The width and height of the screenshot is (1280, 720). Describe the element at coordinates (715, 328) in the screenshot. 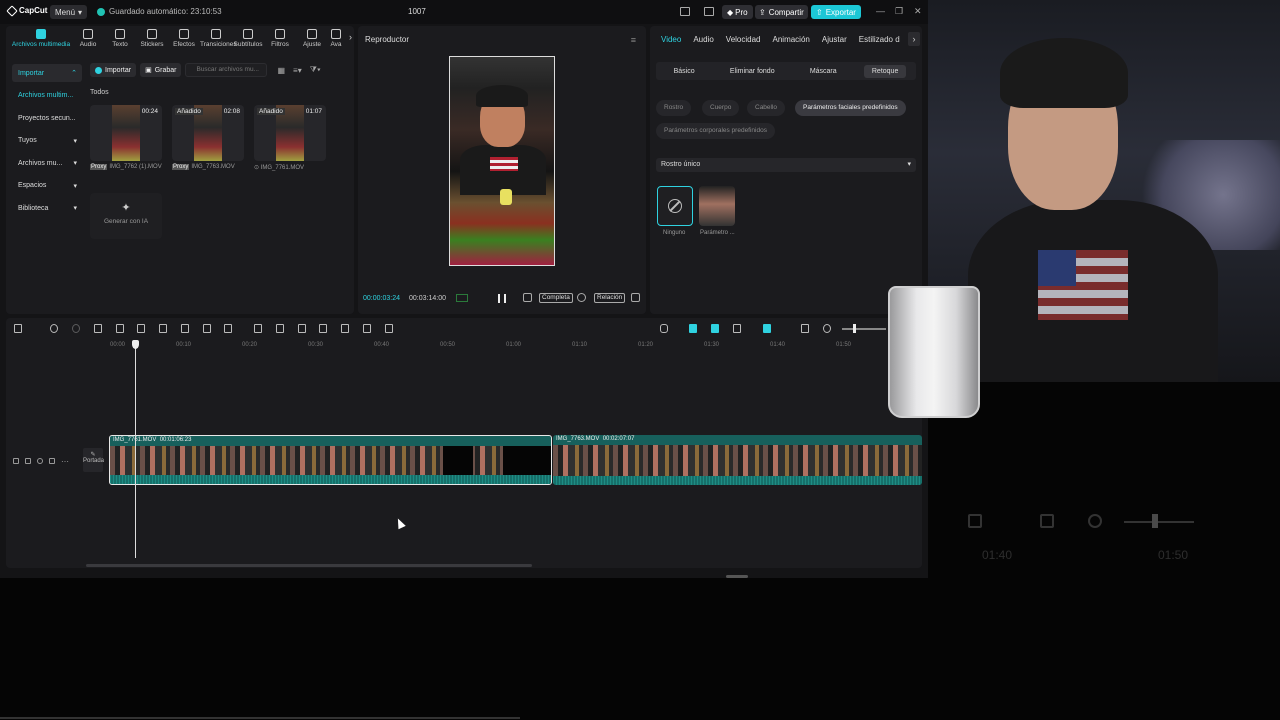

I see `magnet-icon` at that location.